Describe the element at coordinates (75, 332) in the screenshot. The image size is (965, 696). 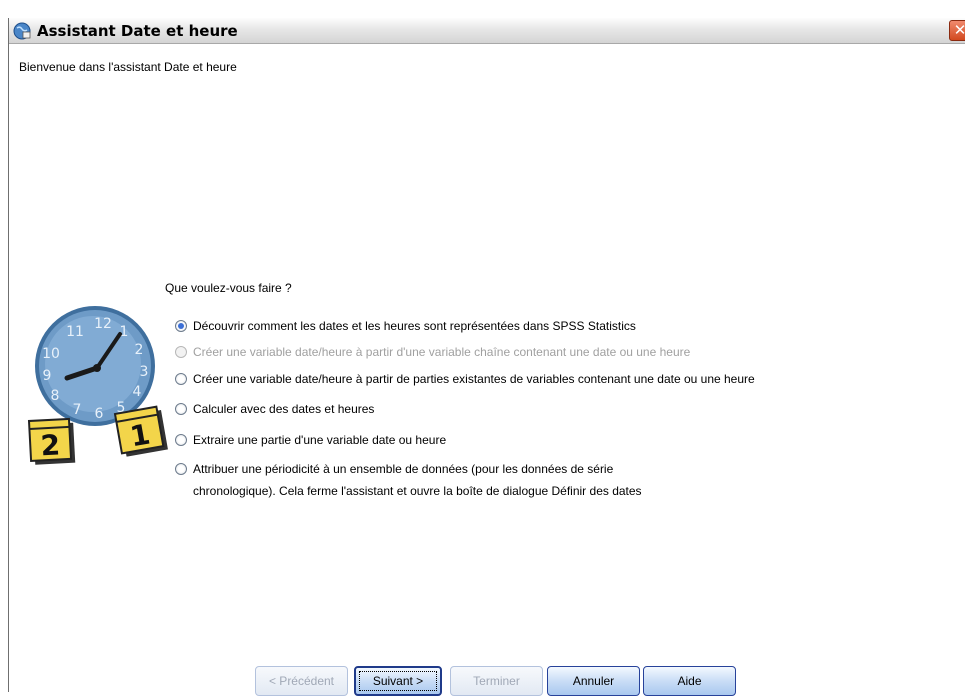
I see `clock-number-11: 11` at that location.